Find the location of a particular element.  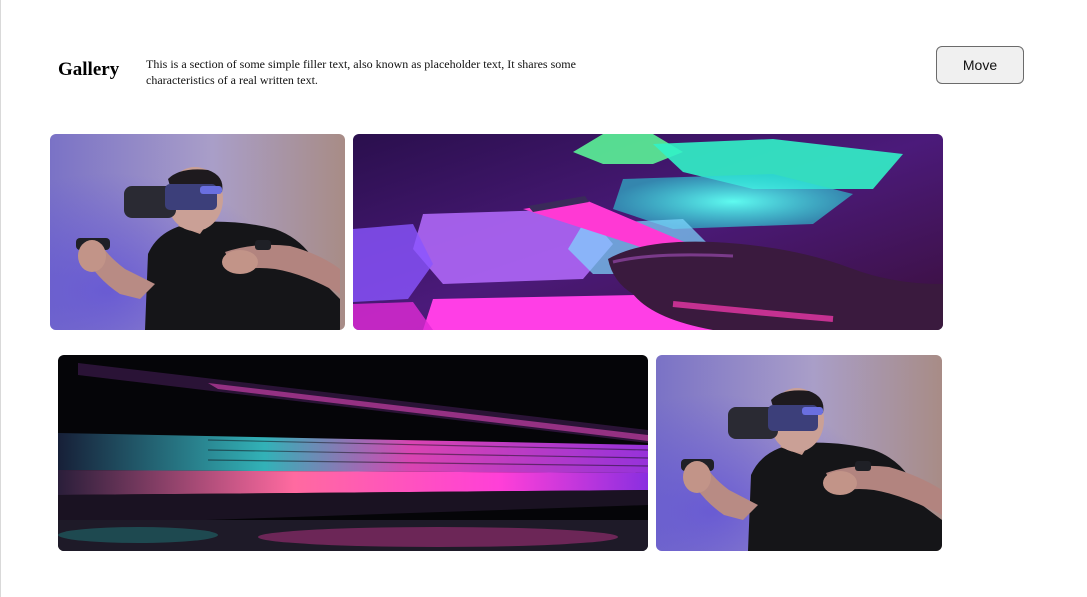

gallery-image-vr-man is located at coordinates (197, 232).